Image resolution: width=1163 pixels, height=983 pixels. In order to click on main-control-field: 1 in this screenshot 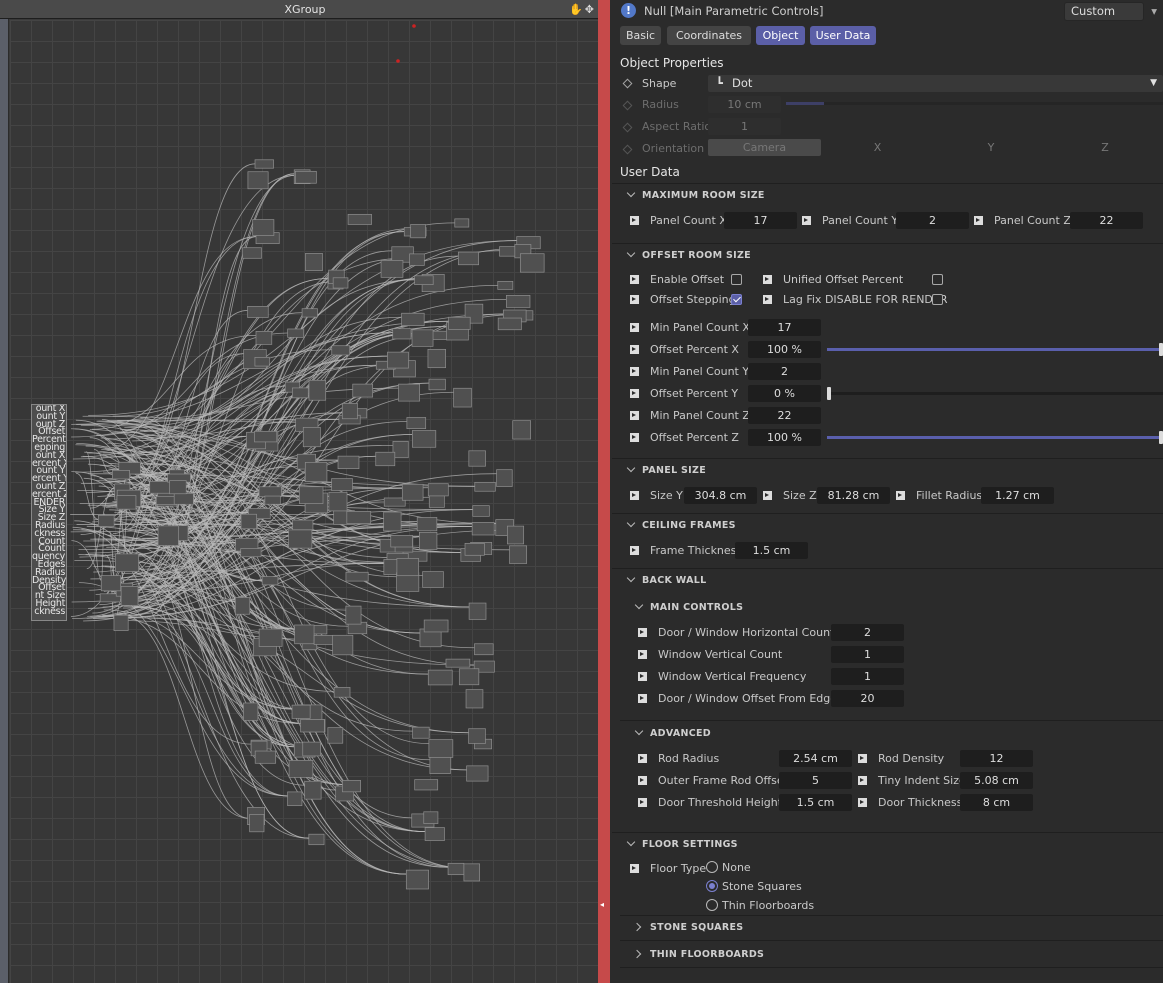, I will do `click(867, 654)`.